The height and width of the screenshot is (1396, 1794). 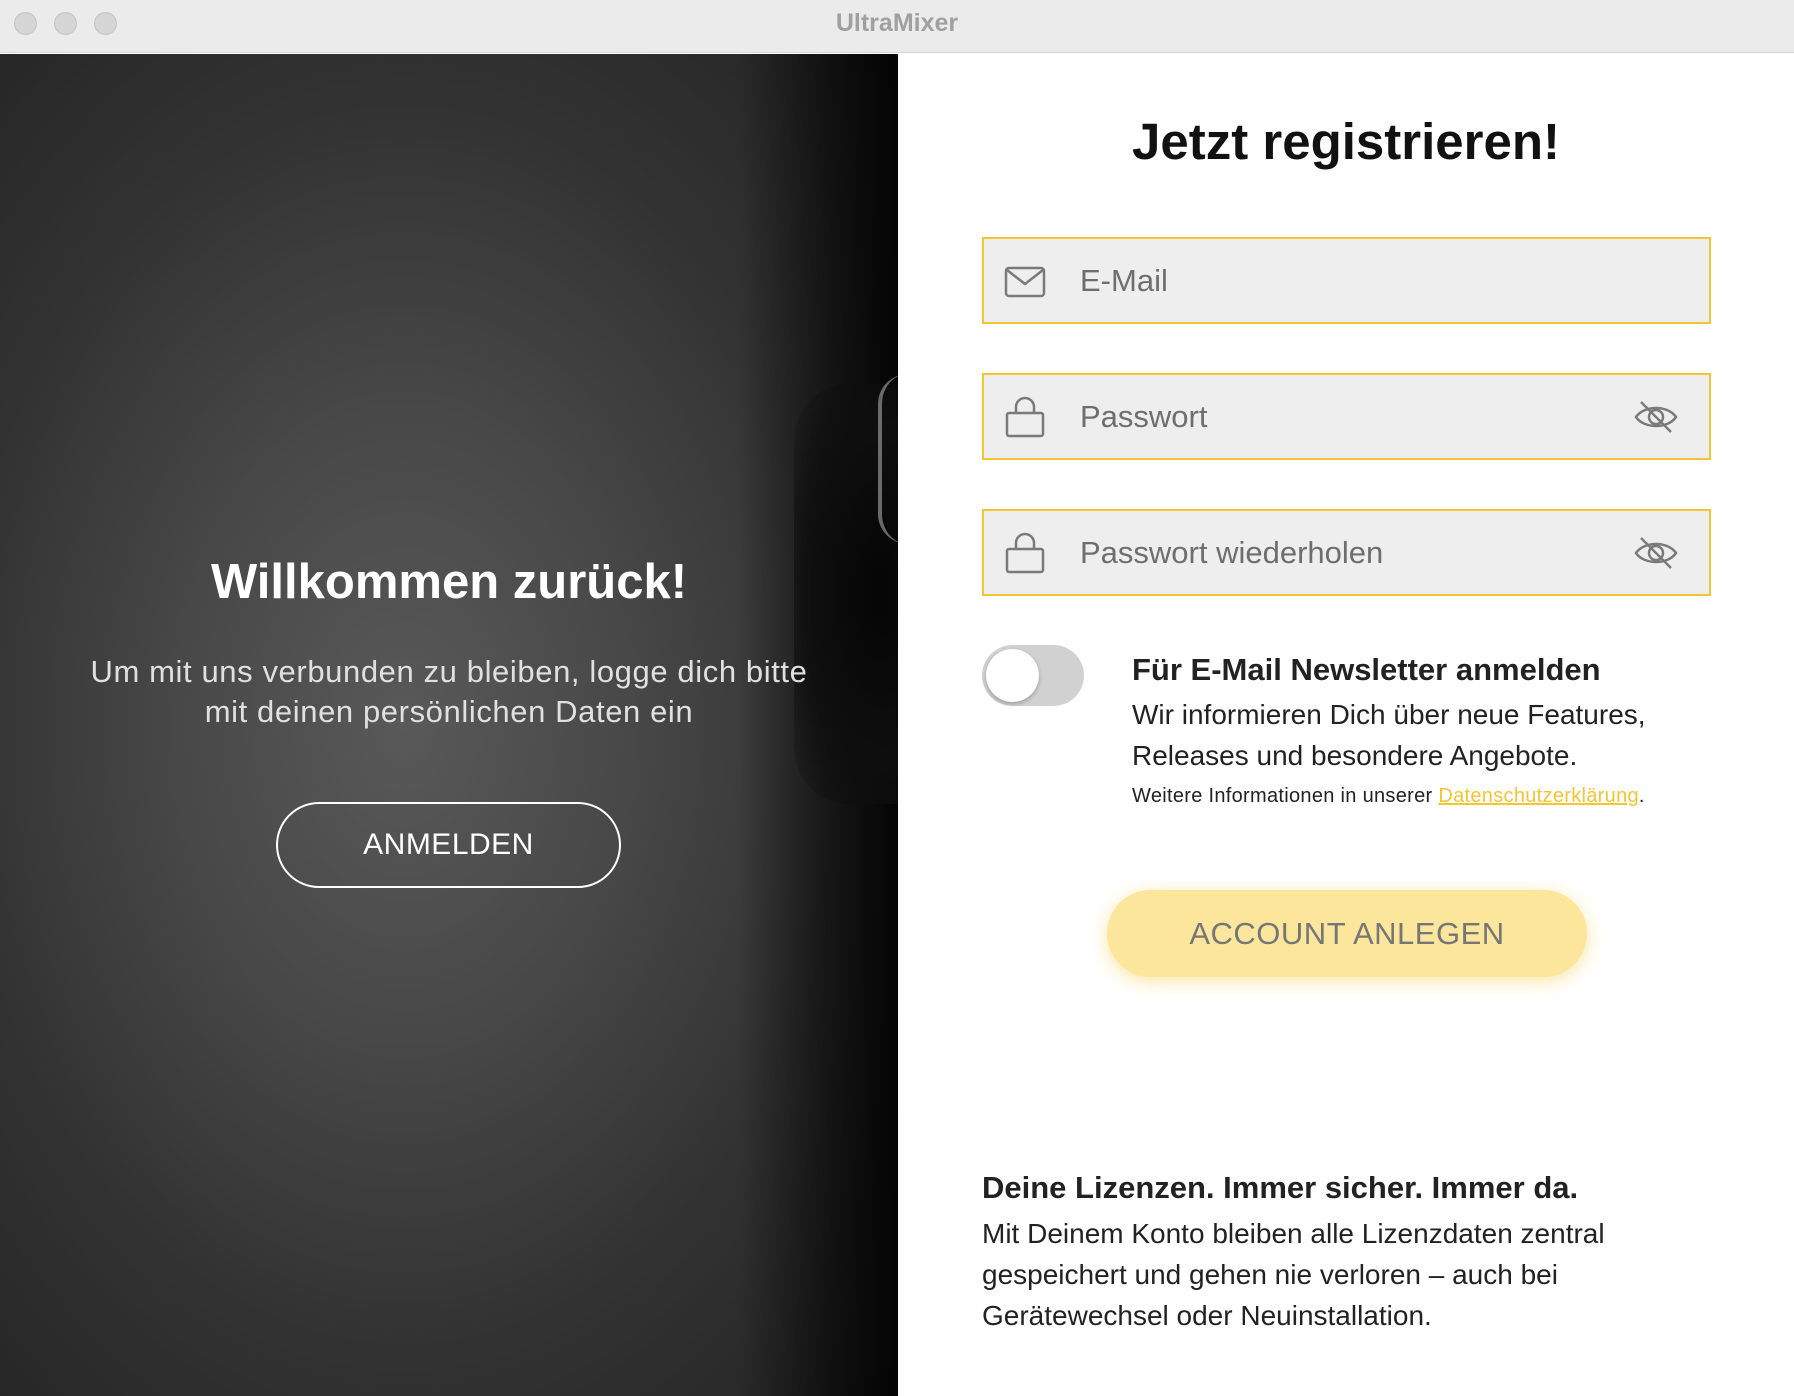 What do you see at coordinates (1280, 1187) in the screenshot?
I see `license-title: Deine Lizenzen. Immer sicher. Immer da.` at bounding box center [1280, 1187].